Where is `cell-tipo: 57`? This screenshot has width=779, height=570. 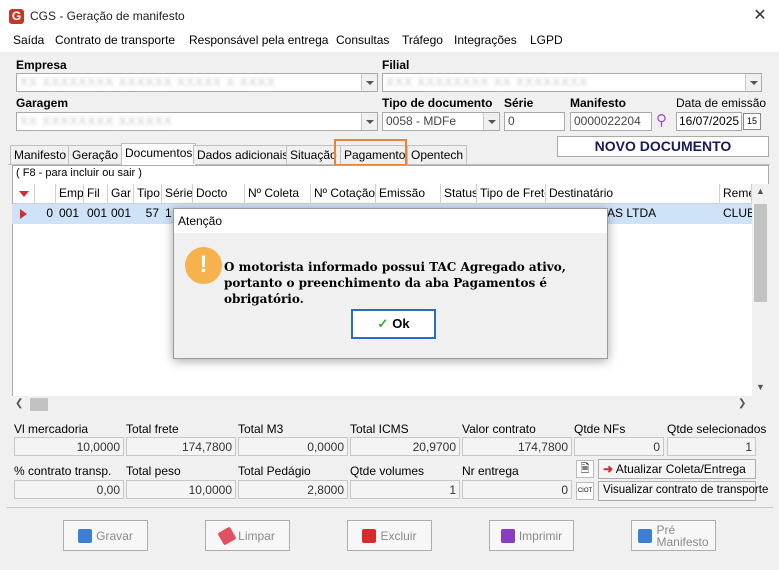
cell-tipo: 57 is located at coordinates (152, 213).